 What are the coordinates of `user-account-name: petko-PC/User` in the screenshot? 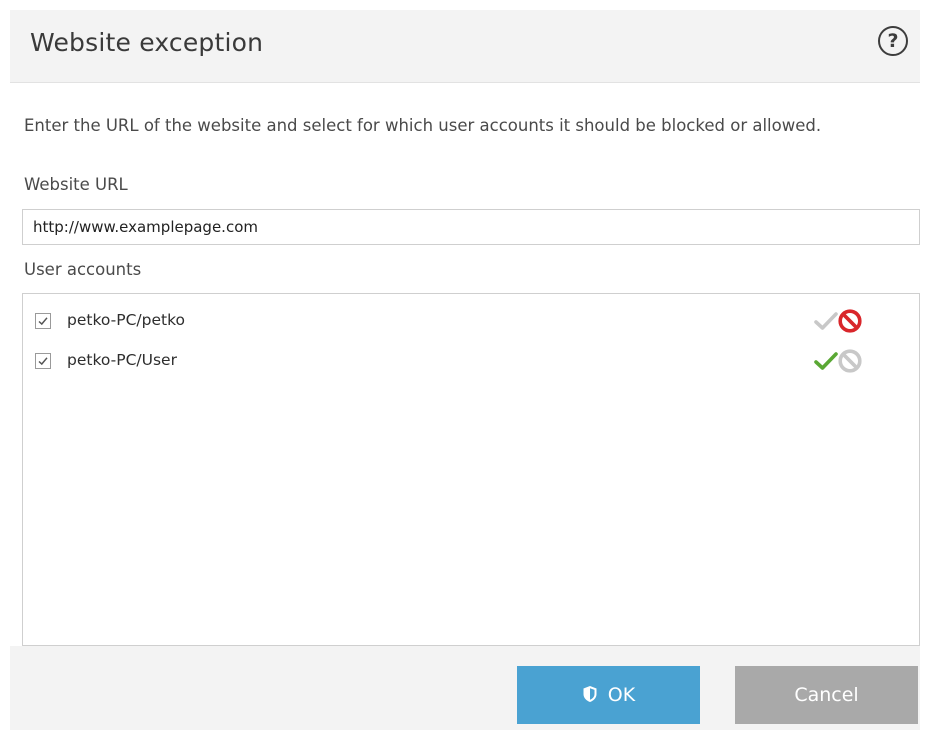 It's located at (122, 360).